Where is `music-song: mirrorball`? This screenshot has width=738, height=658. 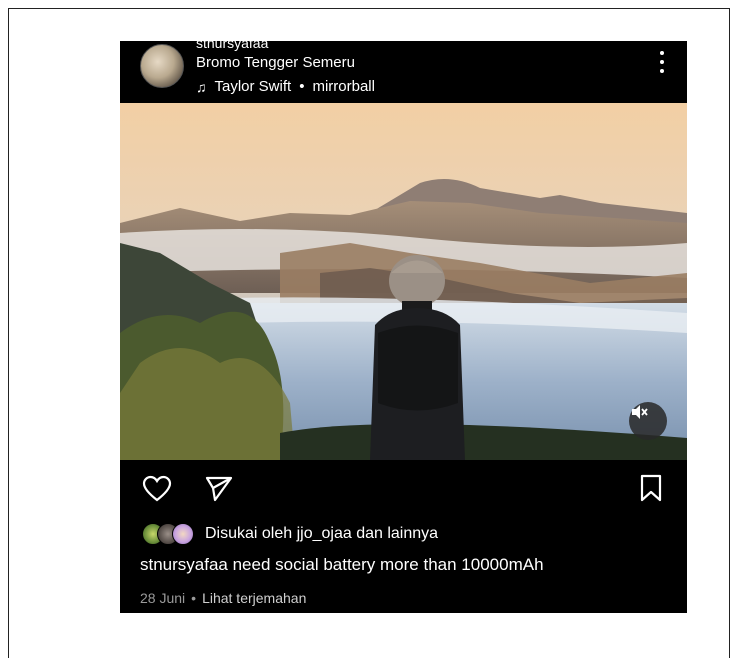
music-song: mirrorball is located at coordinates (343, 86).